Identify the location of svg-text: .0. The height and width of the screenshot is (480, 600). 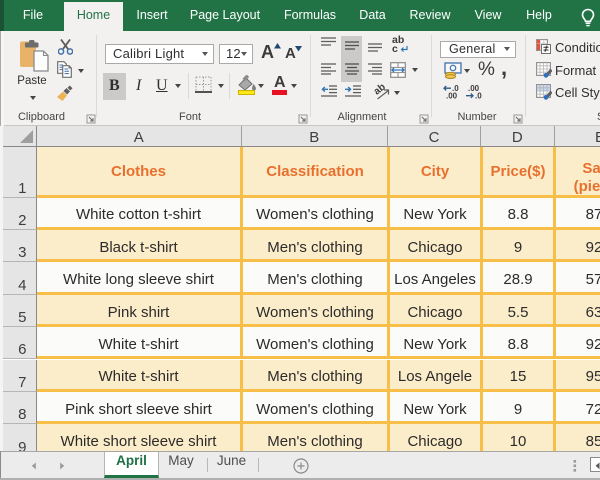
(478, 96).